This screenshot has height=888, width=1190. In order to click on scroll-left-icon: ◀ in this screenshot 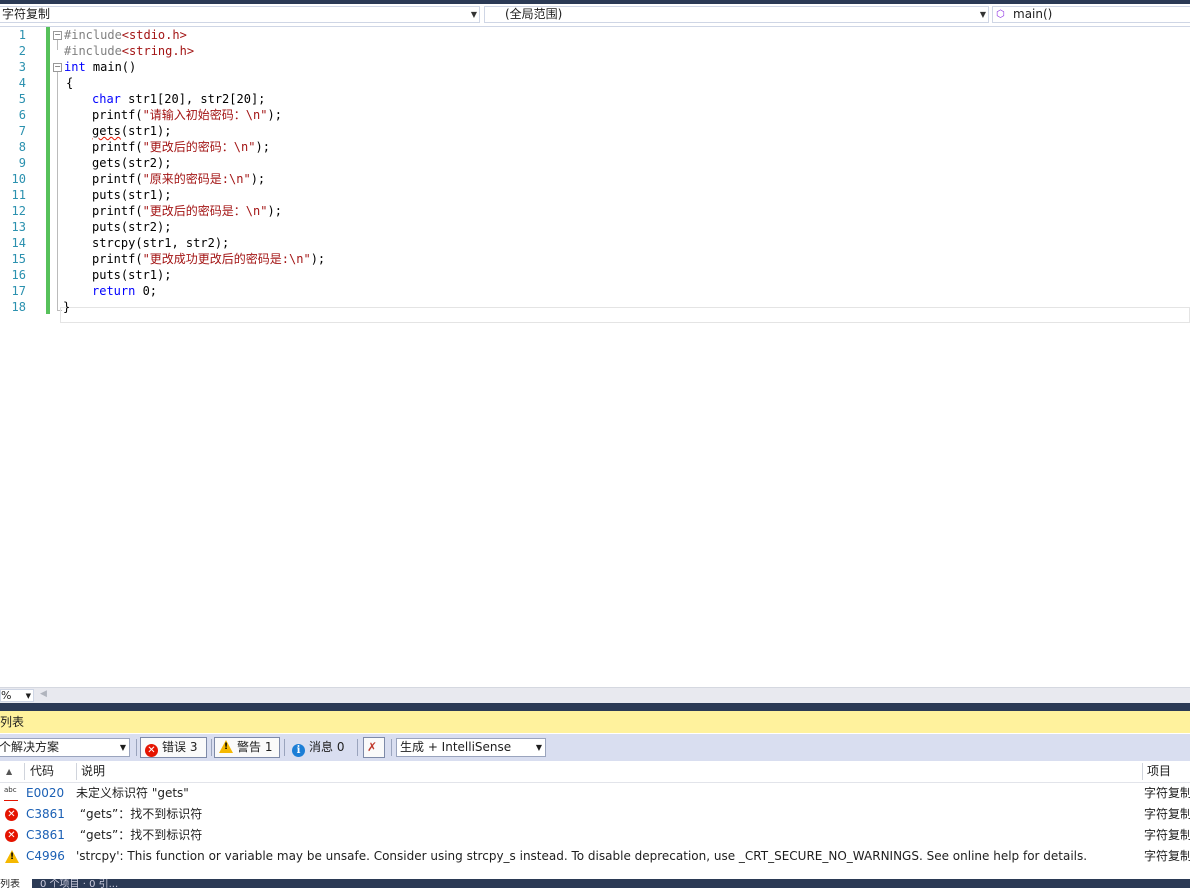, I will do `click(43, 694)`.